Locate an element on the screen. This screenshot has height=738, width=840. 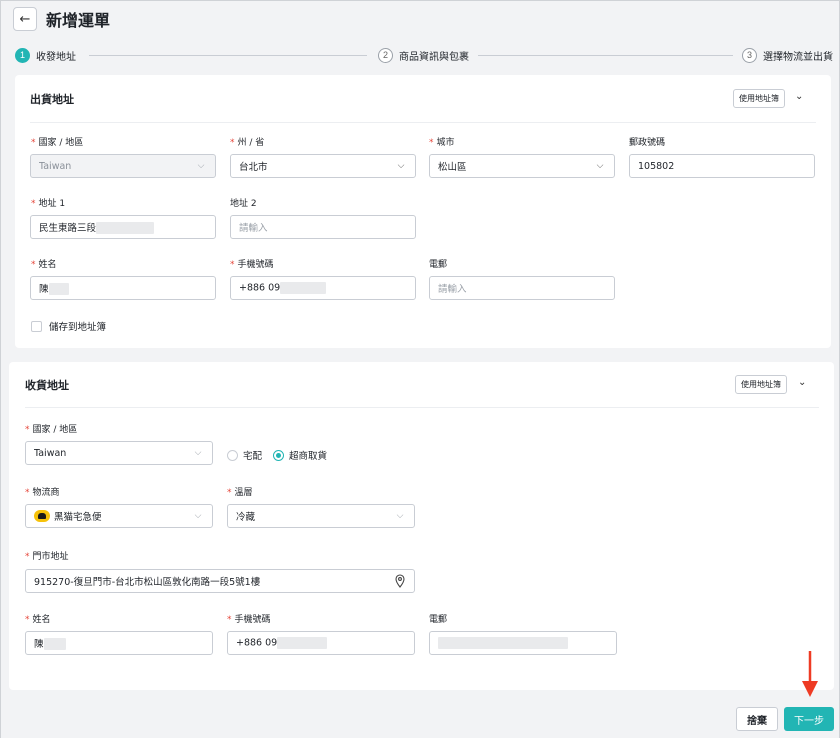
state-label: * 州 / 省 is located at coordinates (247, 143).